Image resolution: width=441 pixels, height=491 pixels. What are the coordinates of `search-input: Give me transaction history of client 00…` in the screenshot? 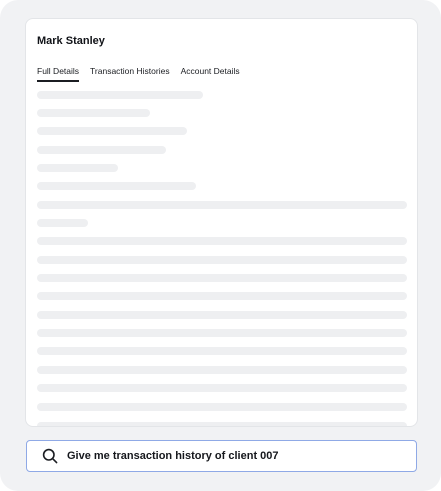 It's located at (173, 456).